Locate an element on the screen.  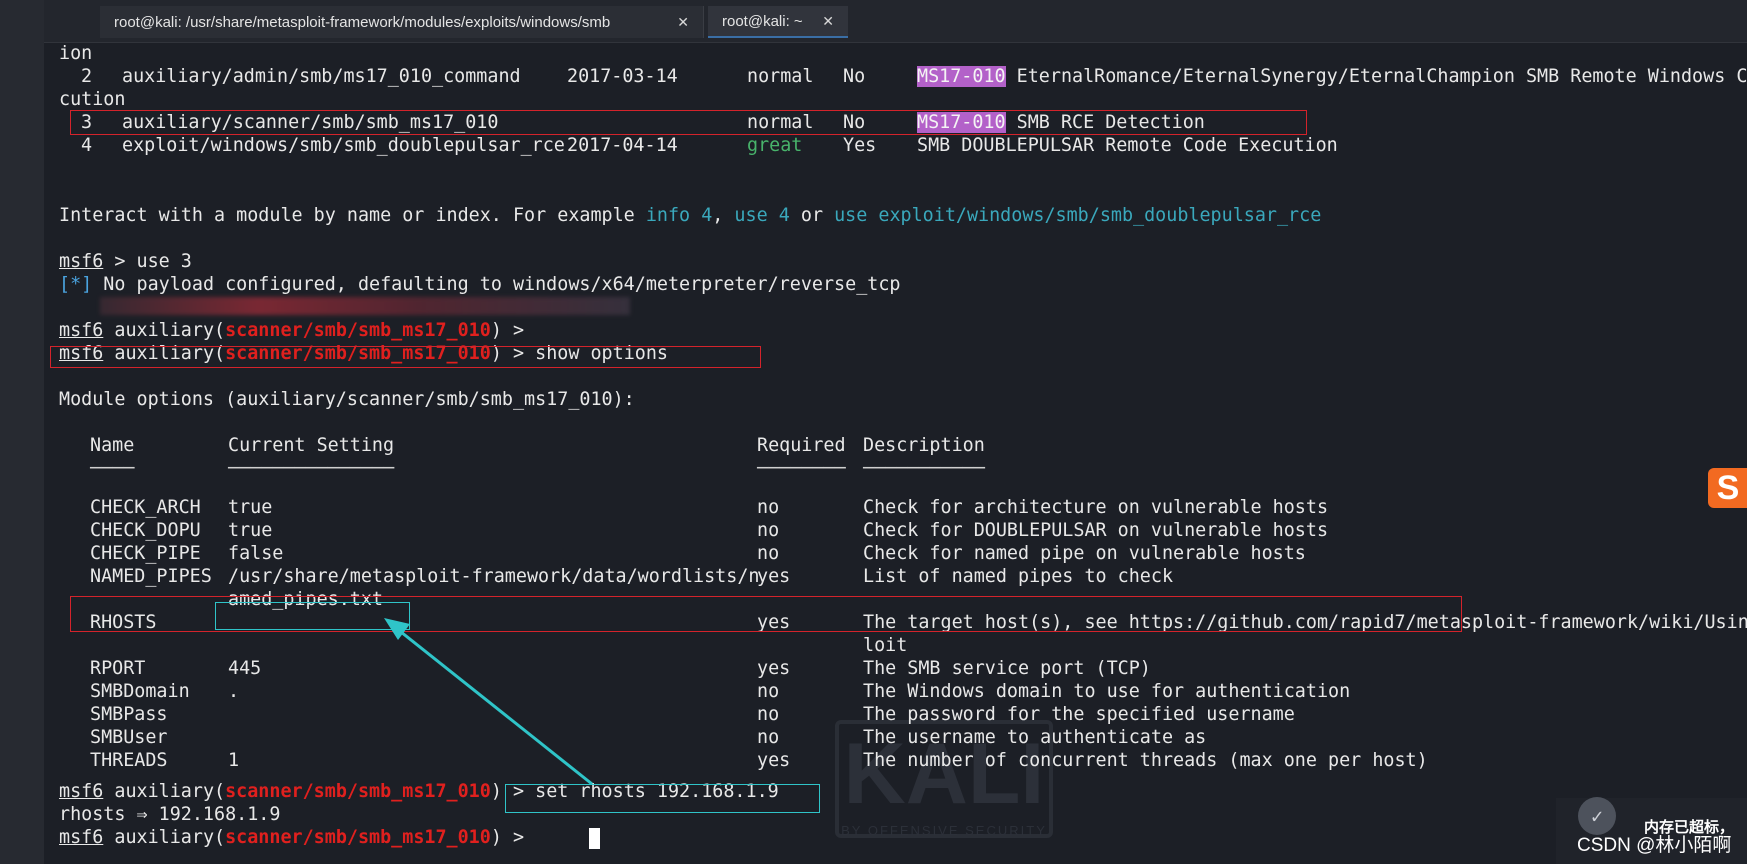
option-name: CHECK_ARCH is located at coordinates (145, 507).